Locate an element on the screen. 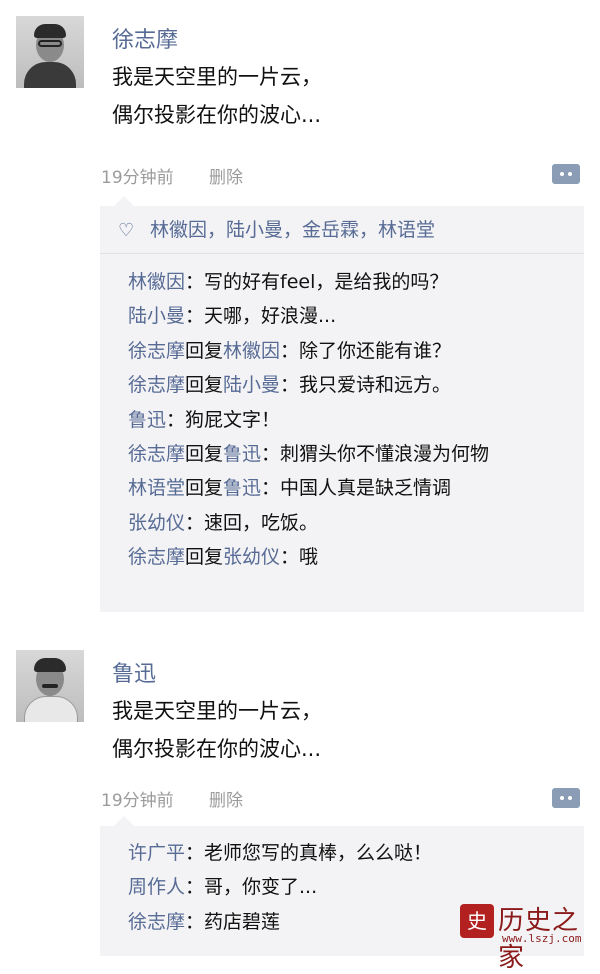 This screenshot has width=600, height=974. watermark-logo: 史 历史之家 www.lszj.com is located at coordinates (526, 937).